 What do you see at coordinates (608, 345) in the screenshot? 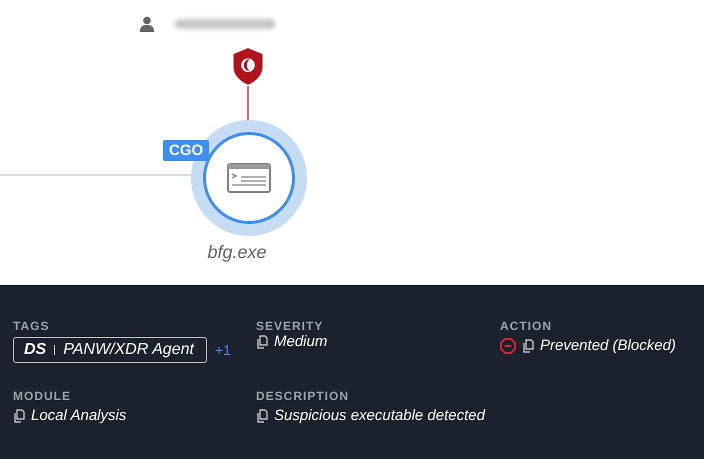
I see `field-value: Prevented (Blocked)` at bounding box center [608, 345].